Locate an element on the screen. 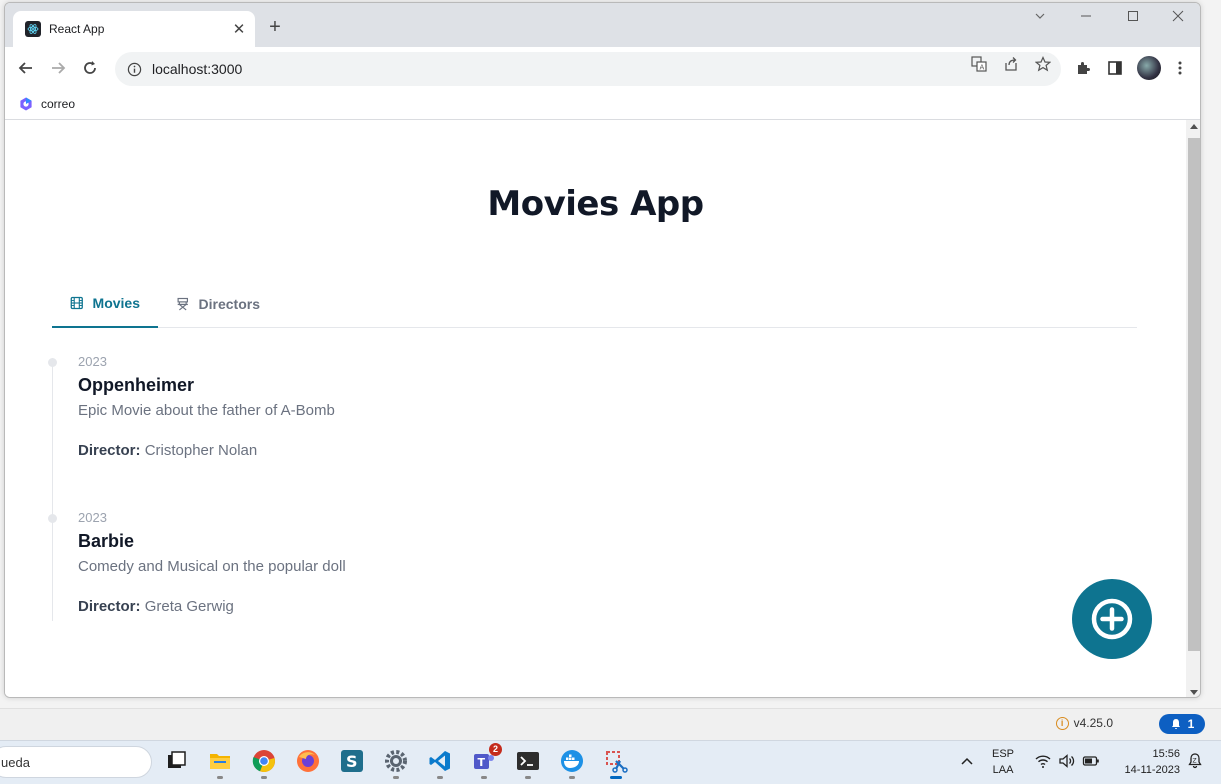 Image resolution: width=1221 pixels, height=784 pixels. browser-toolbar: localhost:3000 A is located at coordinates (602, 68).